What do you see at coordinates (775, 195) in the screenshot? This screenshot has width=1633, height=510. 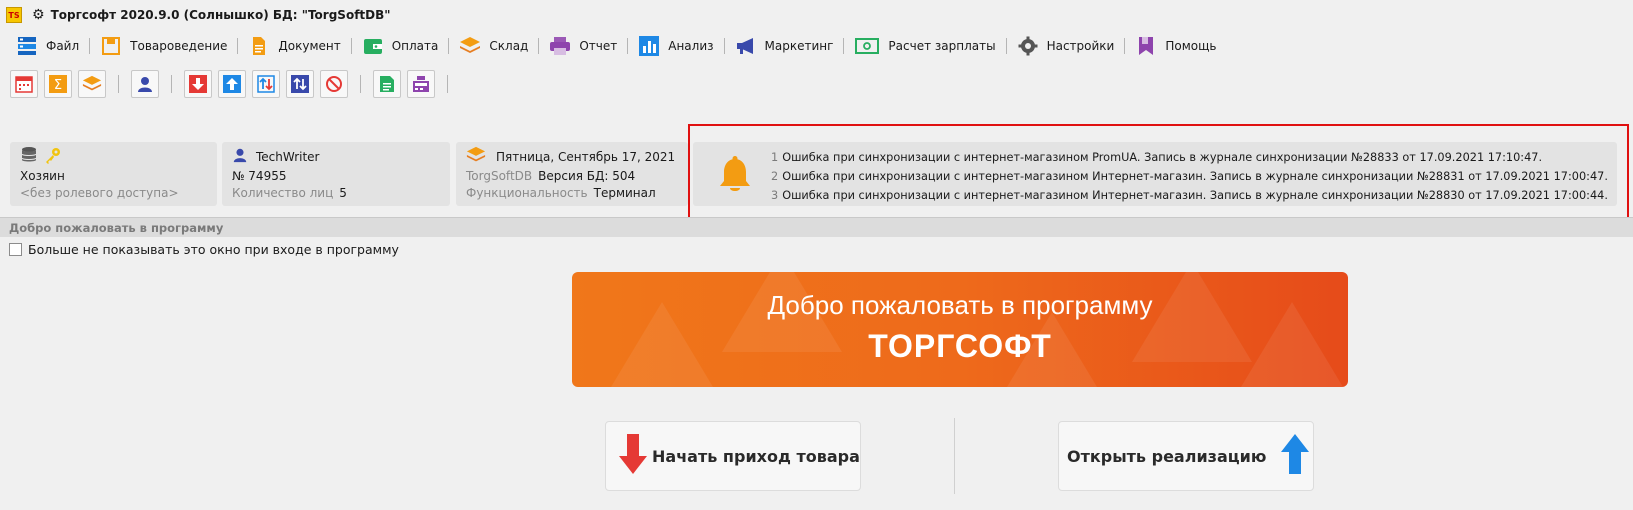 I see `notification-number: 3` at bounding box center [775, 195].